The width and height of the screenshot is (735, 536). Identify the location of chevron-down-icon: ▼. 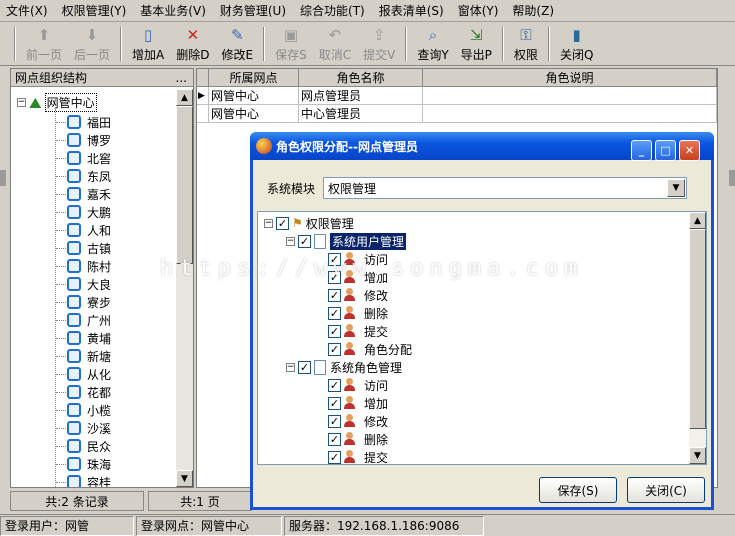
(676, 188).